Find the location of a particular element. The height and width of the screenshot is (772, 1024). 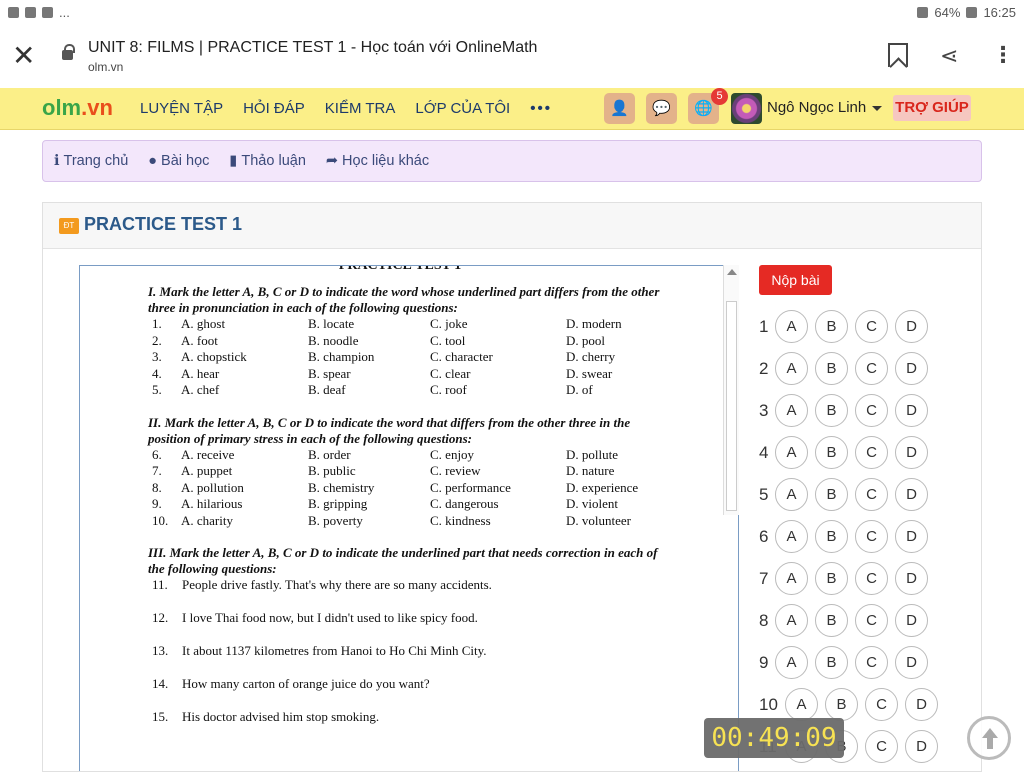

choice-b: B. noodle is located at coordinates (333, 340).